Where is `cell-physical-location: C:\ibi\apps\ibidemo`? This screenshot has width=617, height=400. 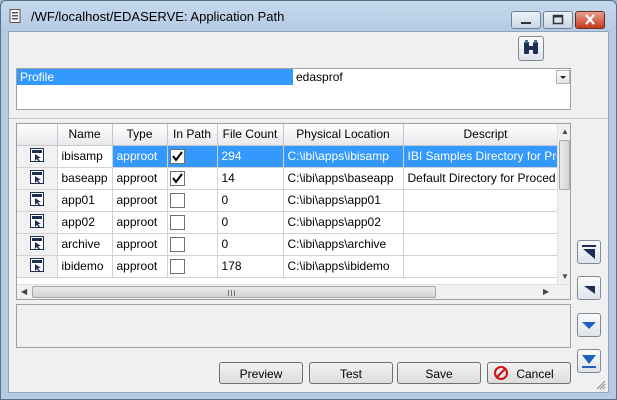 cell-physical-location: C:\ibi\apps\ibidemo is located at coordinates (343, 266).